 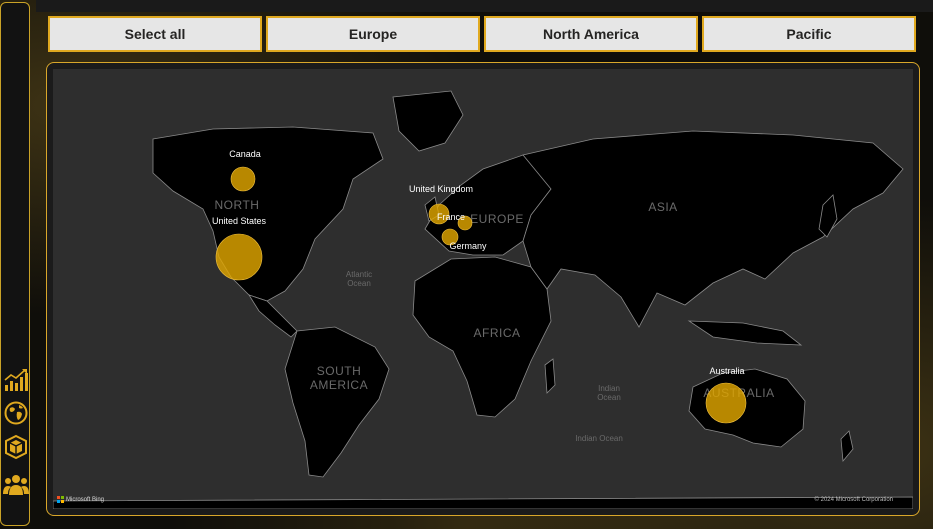 I want to click on region-slicer: Select all Europe North America Pacific, so click(x=482, y=35).